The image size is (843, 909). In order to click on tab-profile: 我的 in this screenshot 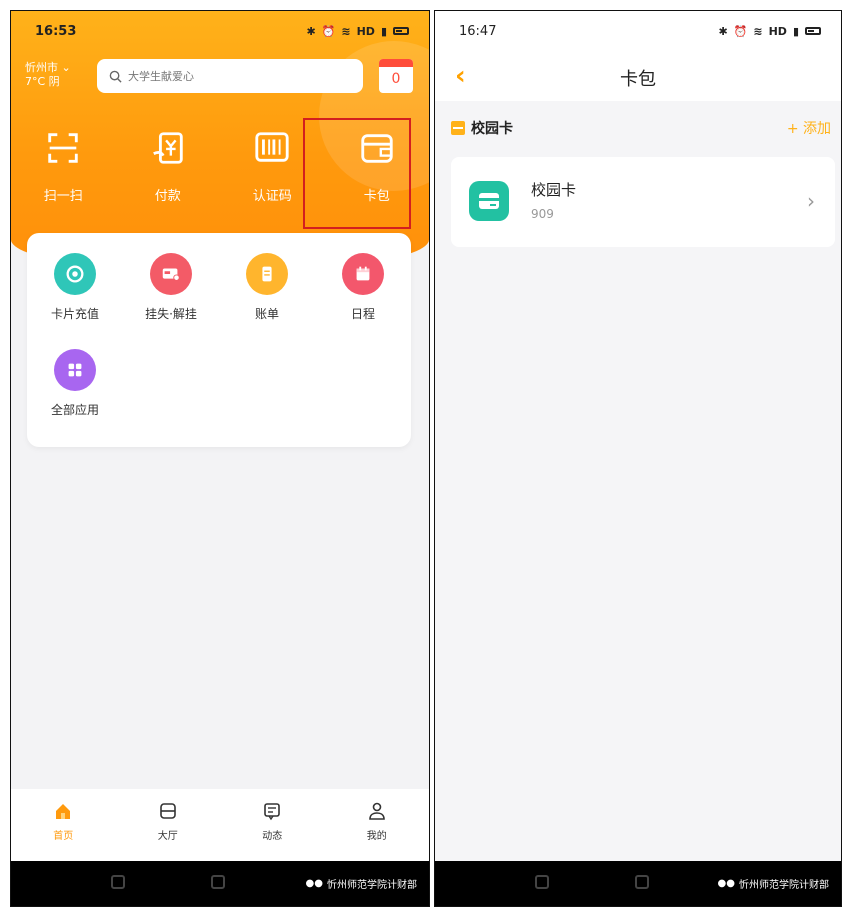, I will do `click(377, 826)`.